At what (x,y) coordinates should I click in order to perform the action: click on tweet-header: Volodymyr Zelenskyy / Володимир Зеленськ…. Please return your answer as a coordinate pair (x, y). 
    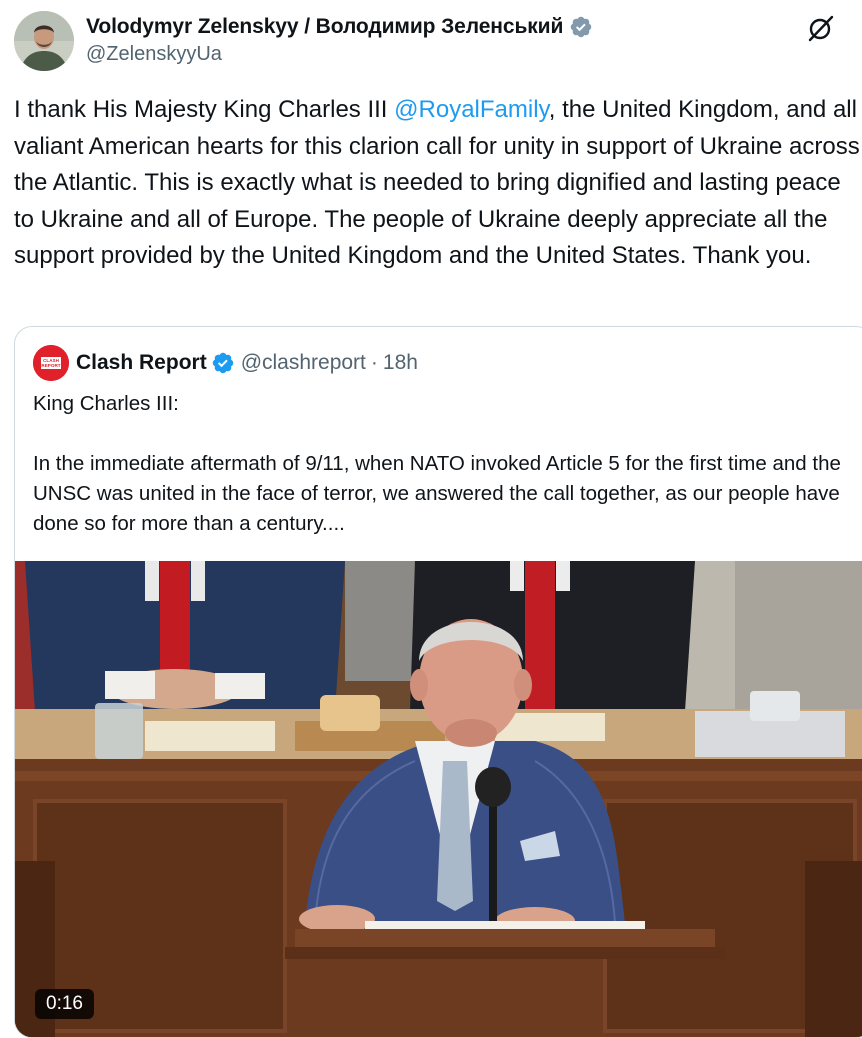
    Looking at the image, I should click on (438, 41).